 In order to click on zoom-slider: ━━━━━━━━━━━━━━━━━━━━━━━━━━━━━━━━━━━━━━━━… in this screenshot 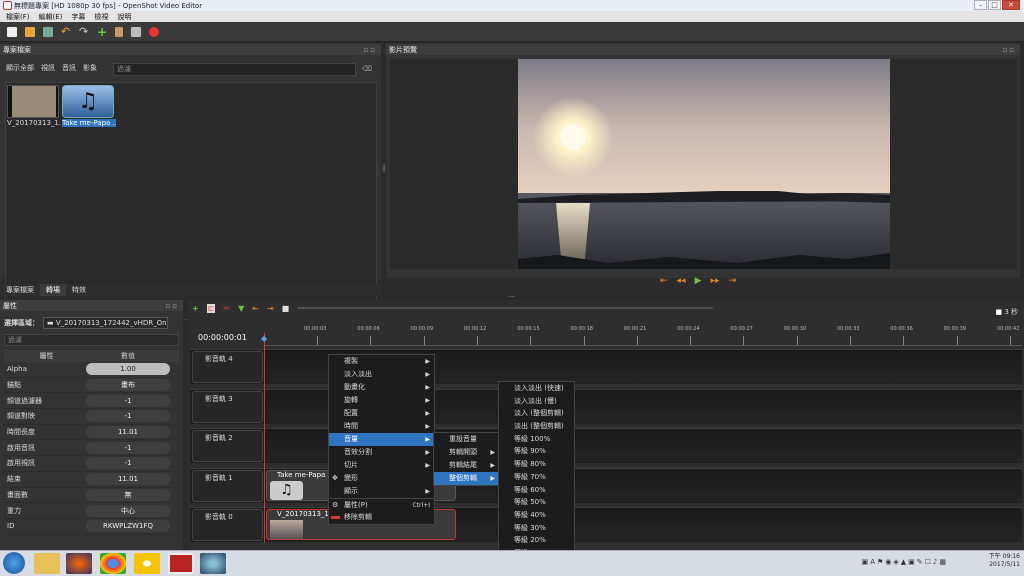, I will do `click(504, 308)`.